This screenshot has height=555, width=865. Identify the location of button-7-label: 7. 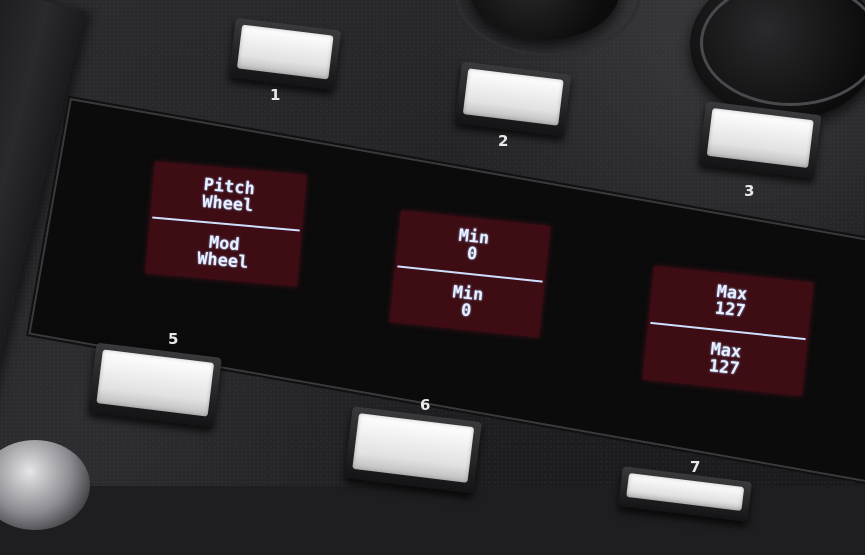
(695, 467).